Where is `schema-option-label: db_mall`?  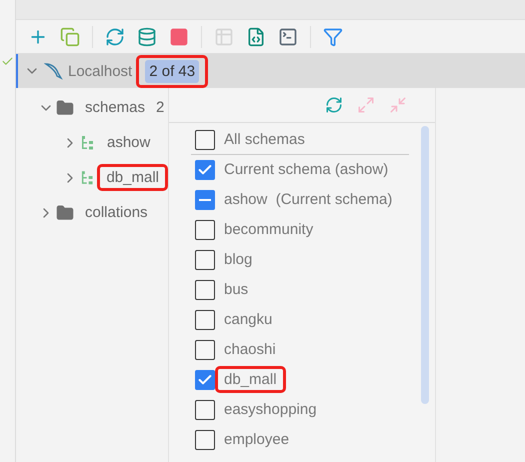 schema-option-label: db_mall is located at coordinates (250, 379).